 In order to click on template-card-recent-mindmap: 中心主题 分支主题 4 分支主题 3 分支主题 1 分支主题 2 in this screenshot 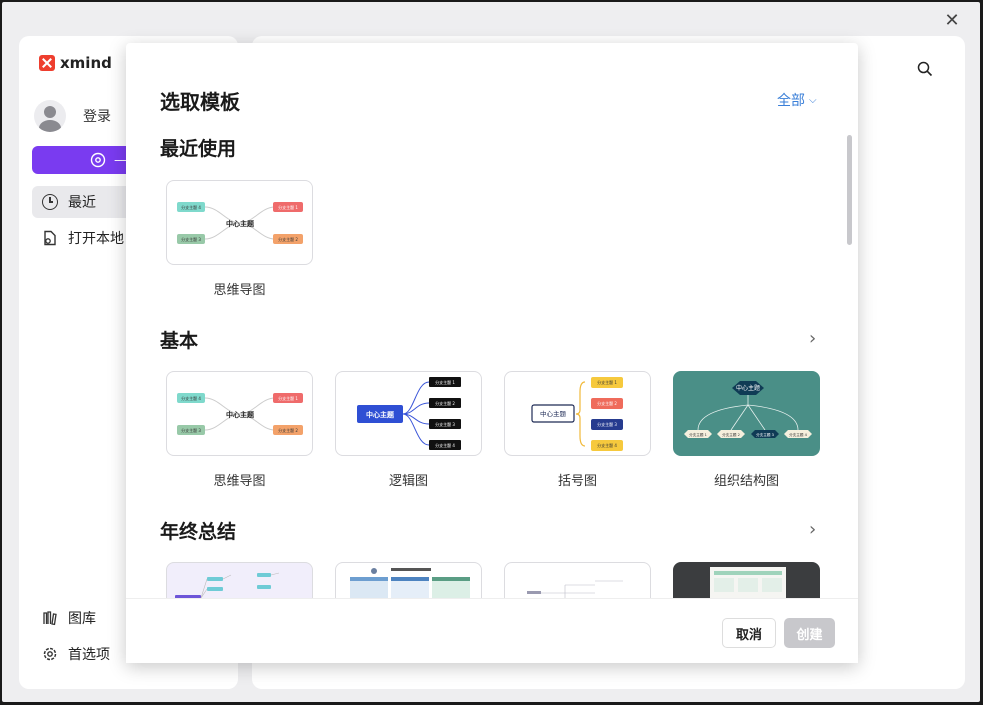, I will do `click(239, 222)`.